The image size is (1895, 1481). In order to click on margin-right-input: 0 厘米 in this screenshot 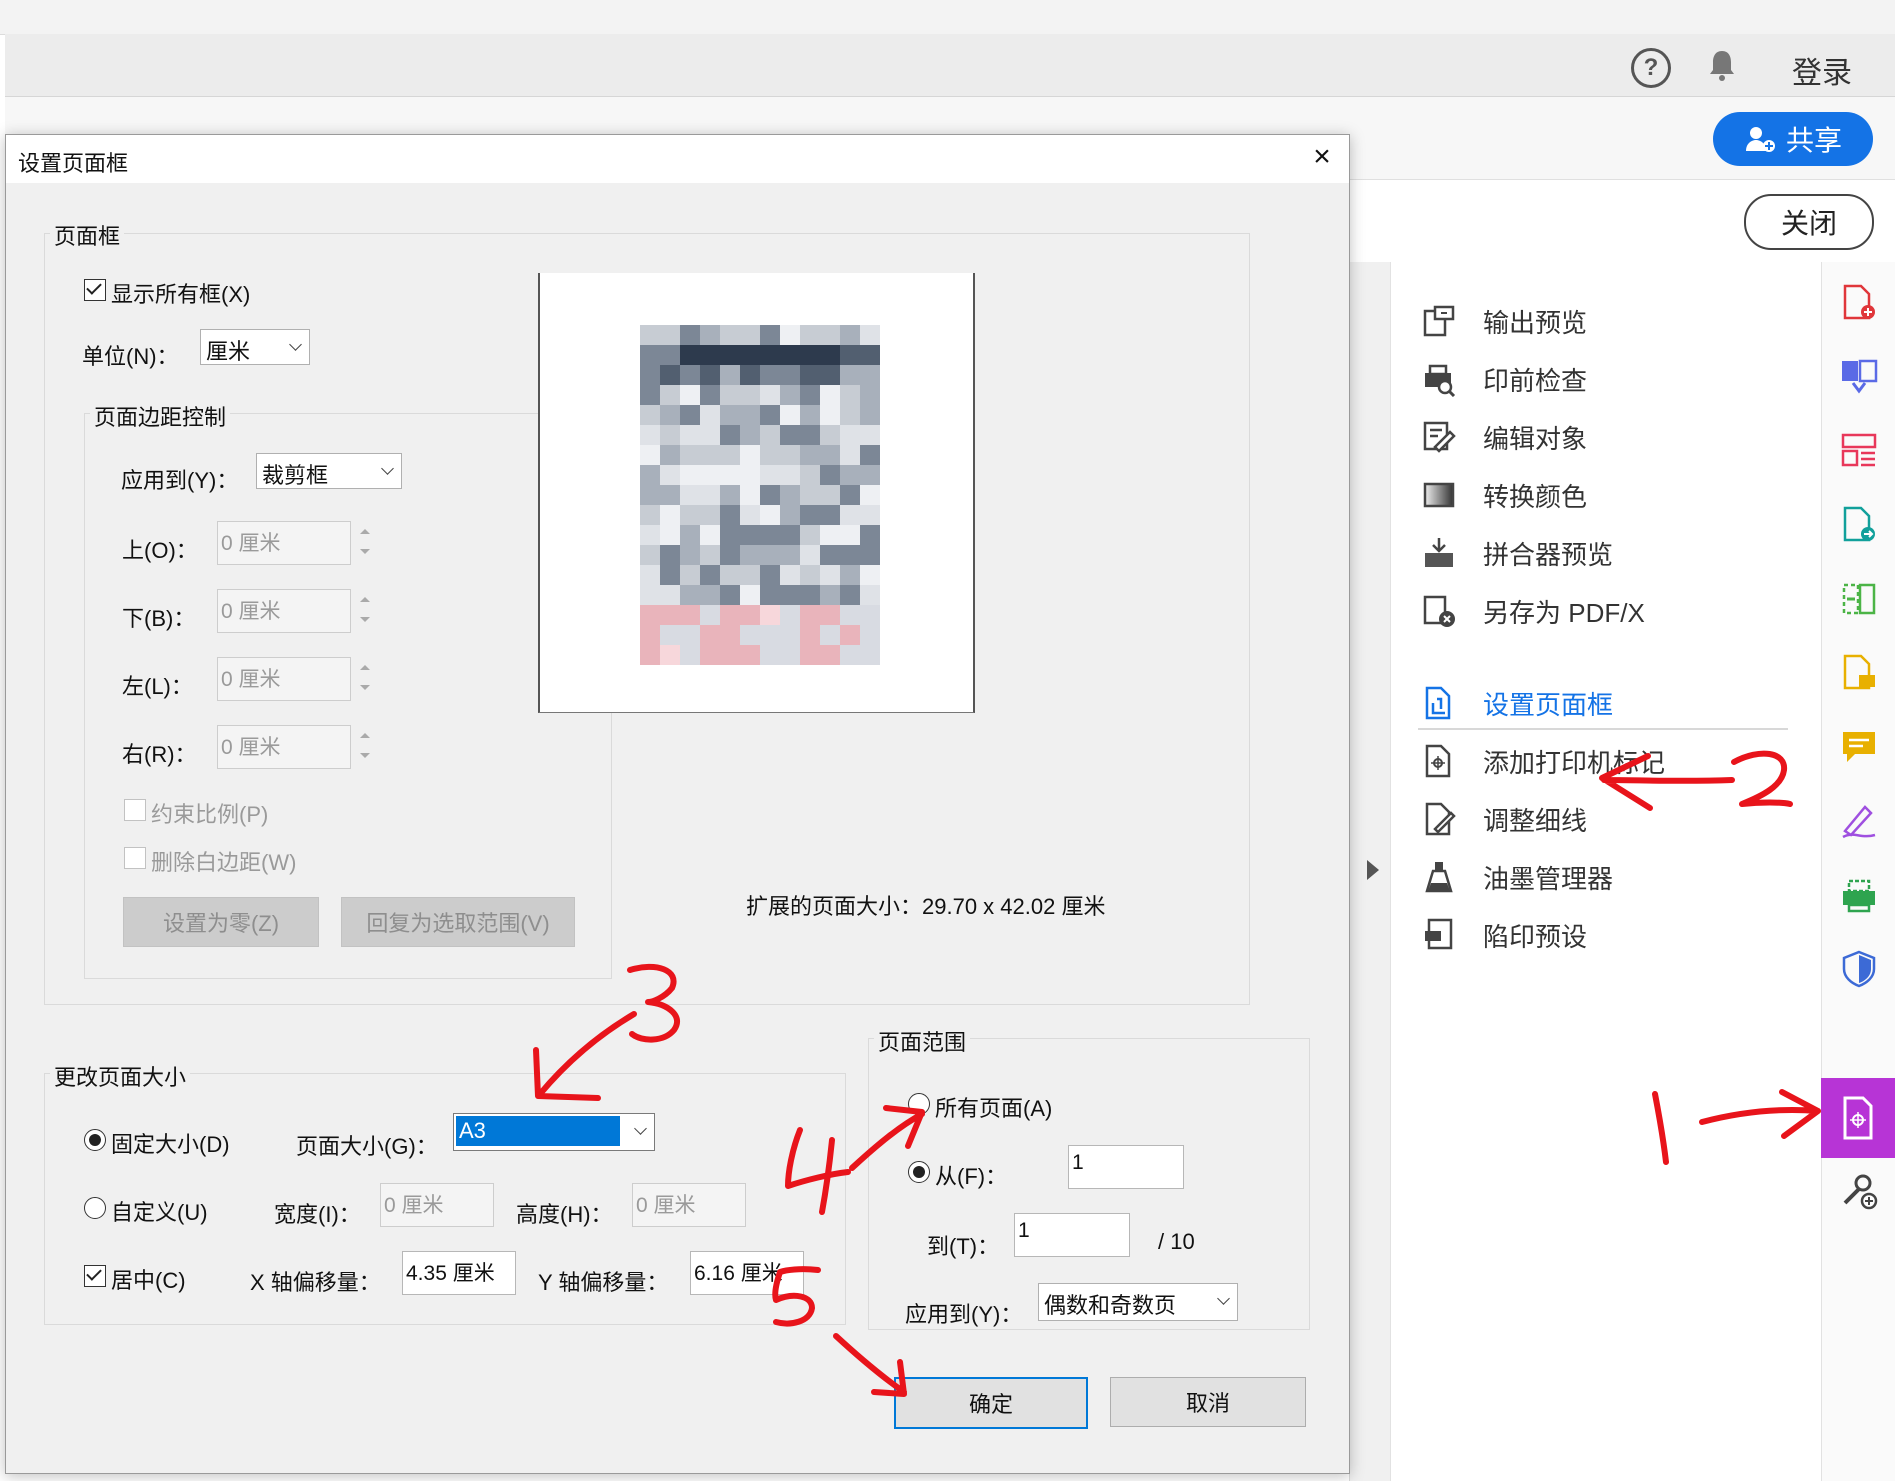, I will do `click(284, 747)`.